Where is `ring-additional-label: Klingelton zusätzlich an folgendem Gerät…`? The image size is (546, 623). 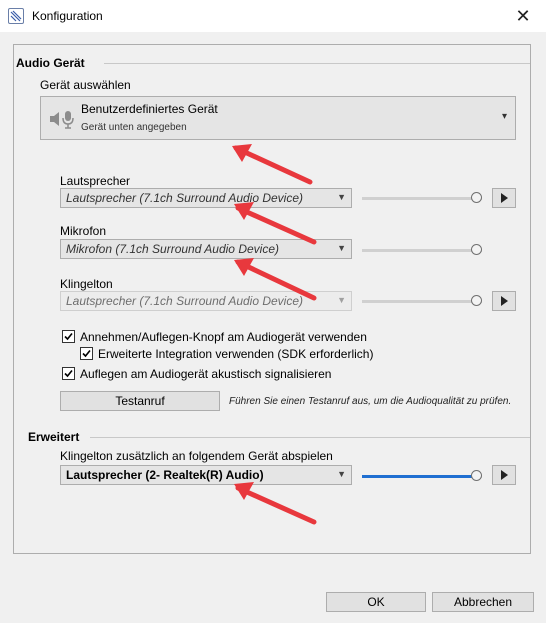 ring-additional-label: Klingelton zusätzlich an folgendem Gerät… is located at coordinates (196, 456).